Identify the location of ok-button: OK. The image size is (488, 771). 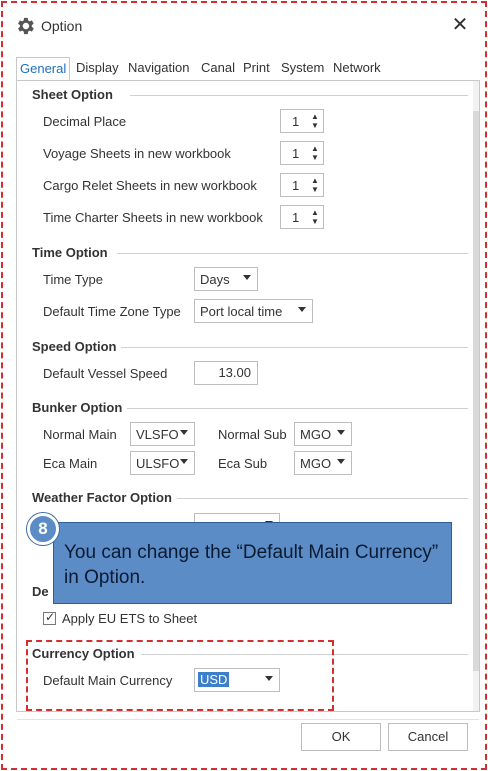
(341, 737).